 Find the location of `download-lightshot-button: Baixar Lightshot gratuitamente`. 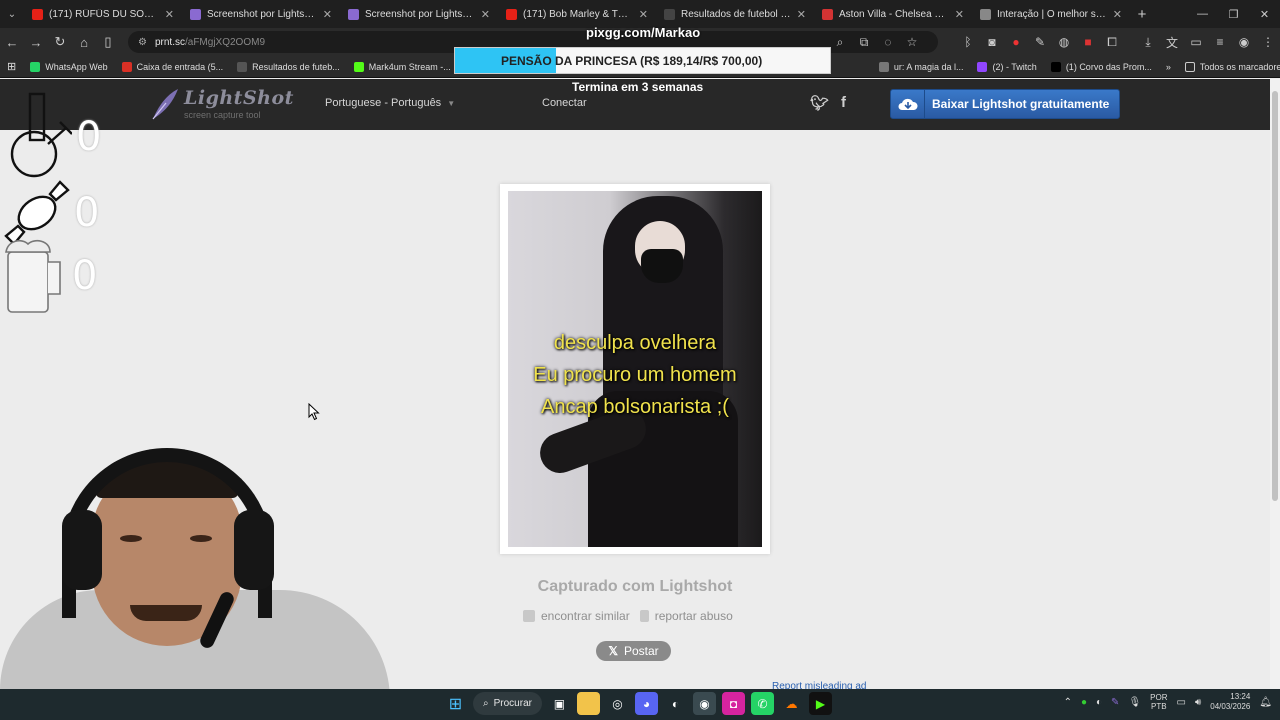

download-lightshot-button: Baixar Lightshot gratuitamente is located at coordinates (1005, 104).